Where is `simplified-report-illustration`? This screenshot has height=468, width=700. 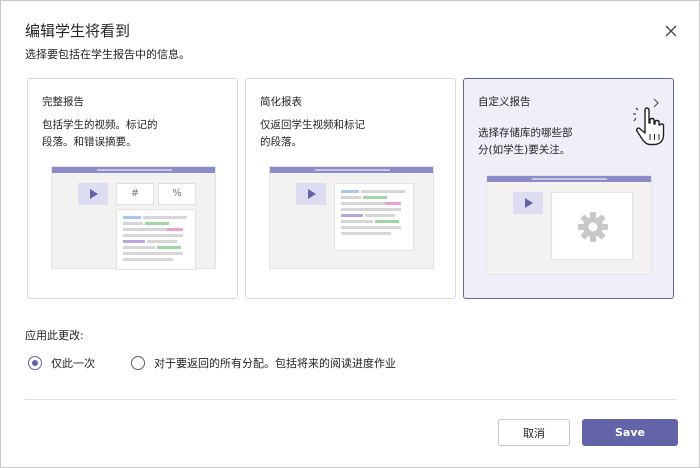
simplified-report-illustration is located at coordinates (351, 217).